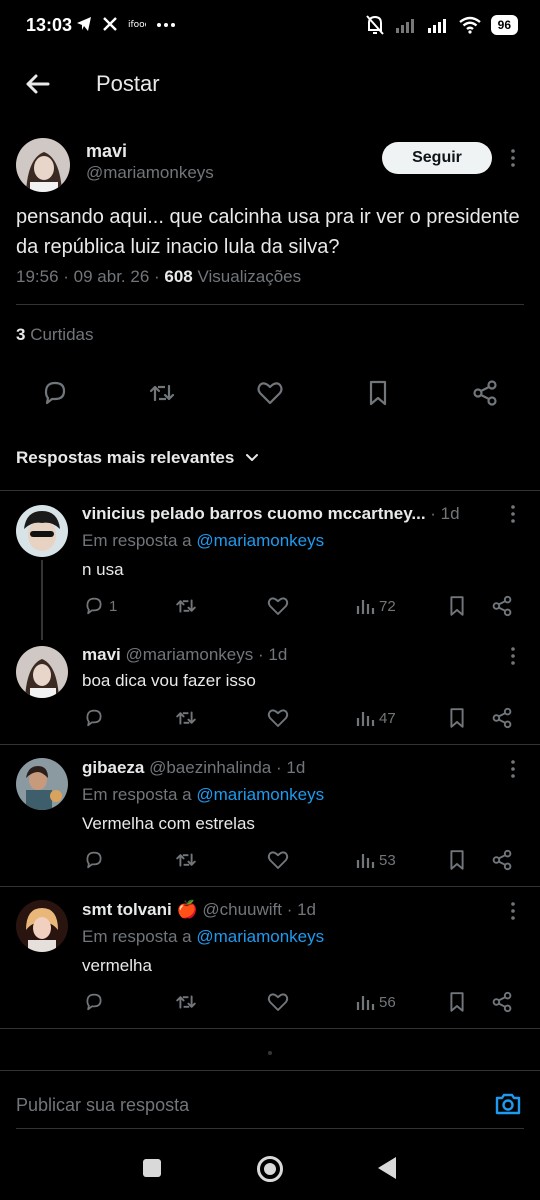  I want to click on reply-author-handle: @baezinhalinda, so click(207, 767).